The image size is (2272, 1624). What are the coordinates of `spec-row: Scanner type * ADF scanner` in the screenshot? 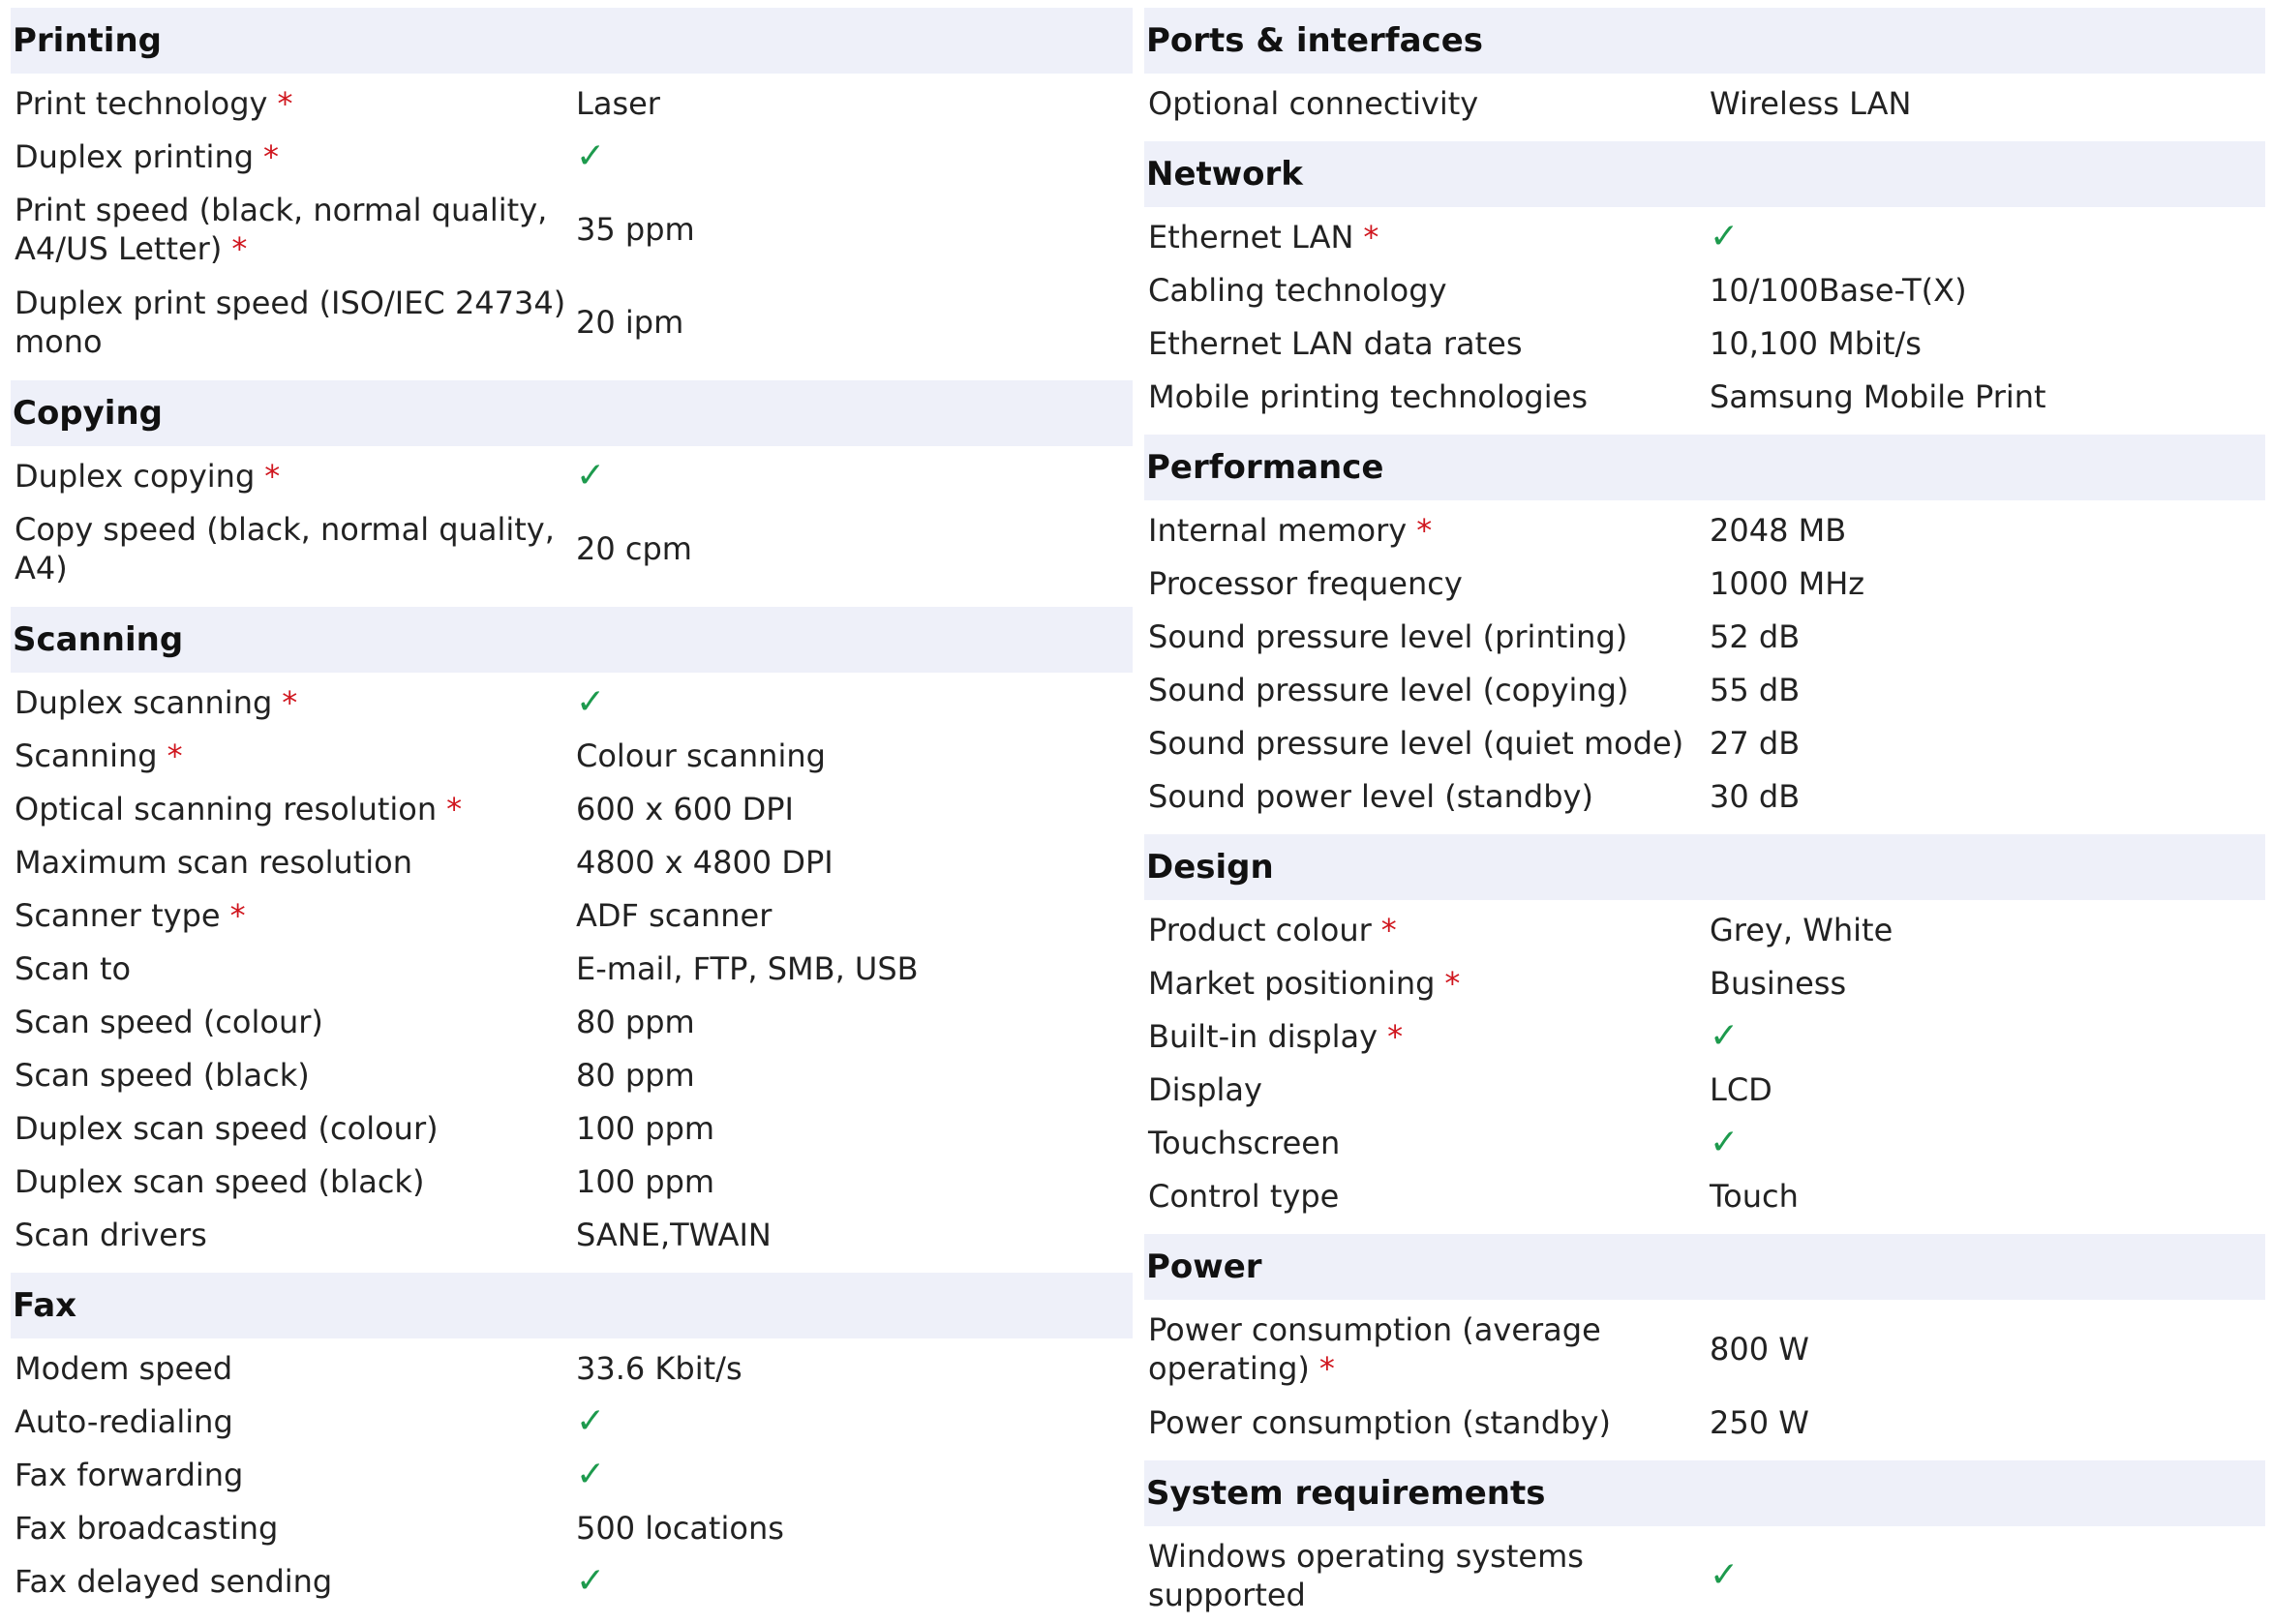 It's located at (572, 915).